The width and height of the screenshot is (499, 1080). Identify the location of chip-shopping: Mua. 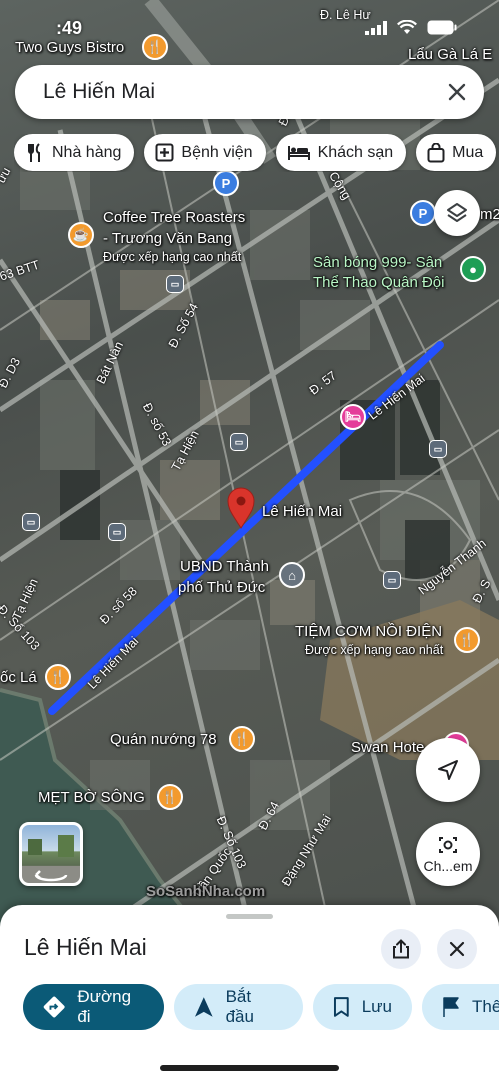
(456, 152).